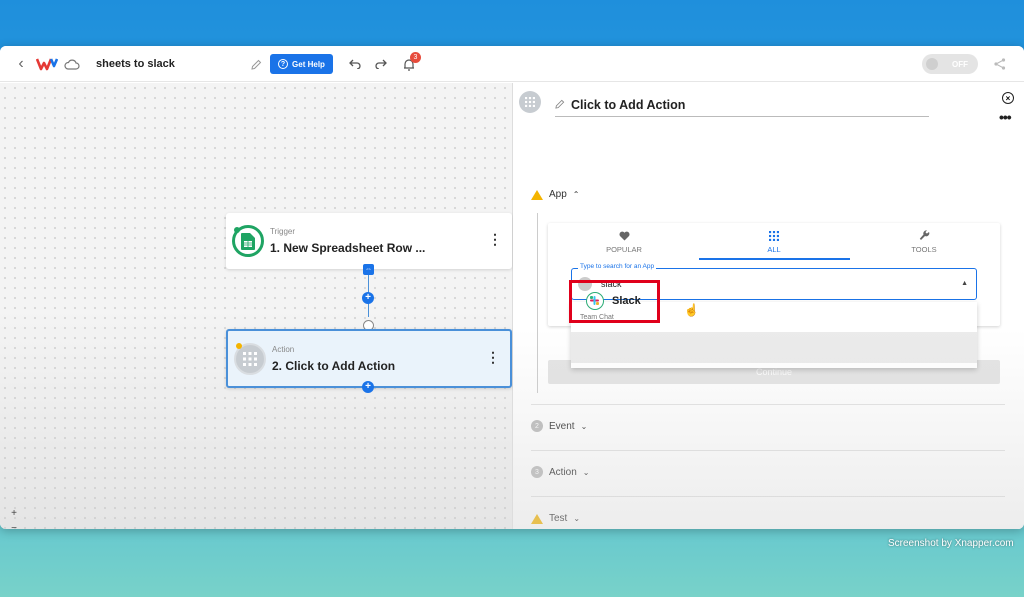 The width and height of the screenshot is (1024, 597). I want to click on section-app: App ⌃, so click(555, 194).